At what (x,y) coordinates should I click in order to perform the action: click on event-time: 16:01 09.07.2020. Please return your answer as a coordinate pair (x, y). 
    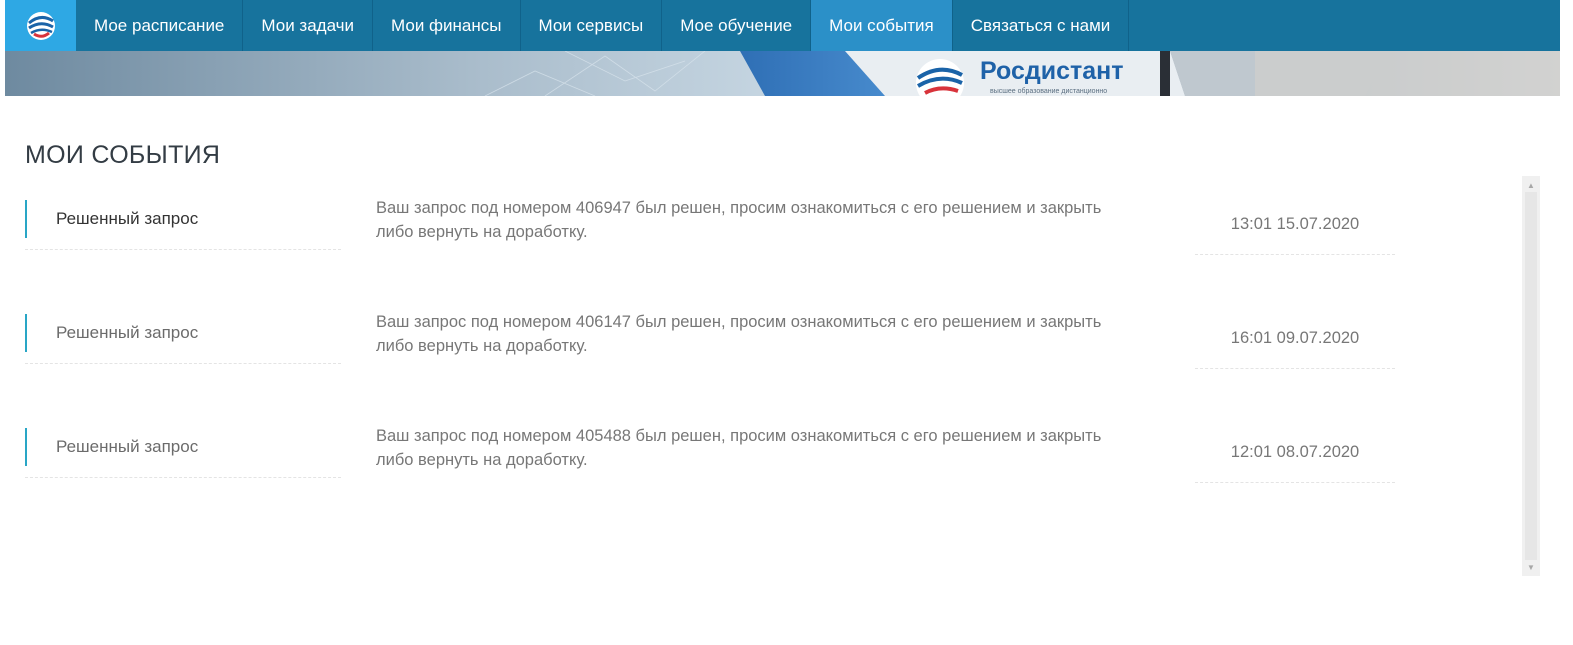
    Looking at the image, I should click on (1295, 340).